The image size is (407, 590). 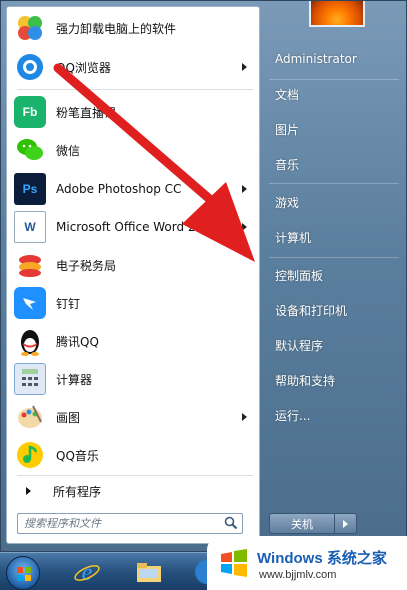 I want to click on internet-explorer-icon: e, so click(x=87, y=573).